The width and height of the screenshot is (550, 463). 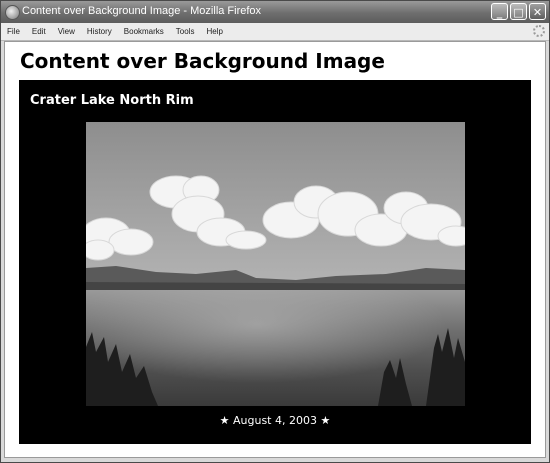 What do you see at coordinates (144, 31) in the screenshot?
I see `menu-item-bookmarks: Bookmarks` at bounding box center [144, 31].